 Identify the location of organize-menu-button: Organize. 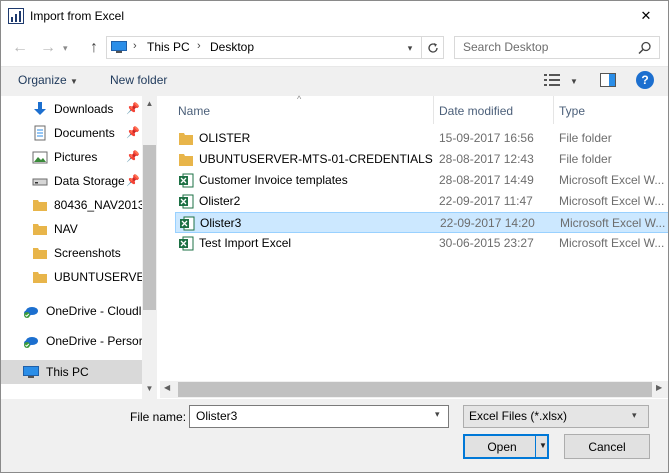
(42, 80).